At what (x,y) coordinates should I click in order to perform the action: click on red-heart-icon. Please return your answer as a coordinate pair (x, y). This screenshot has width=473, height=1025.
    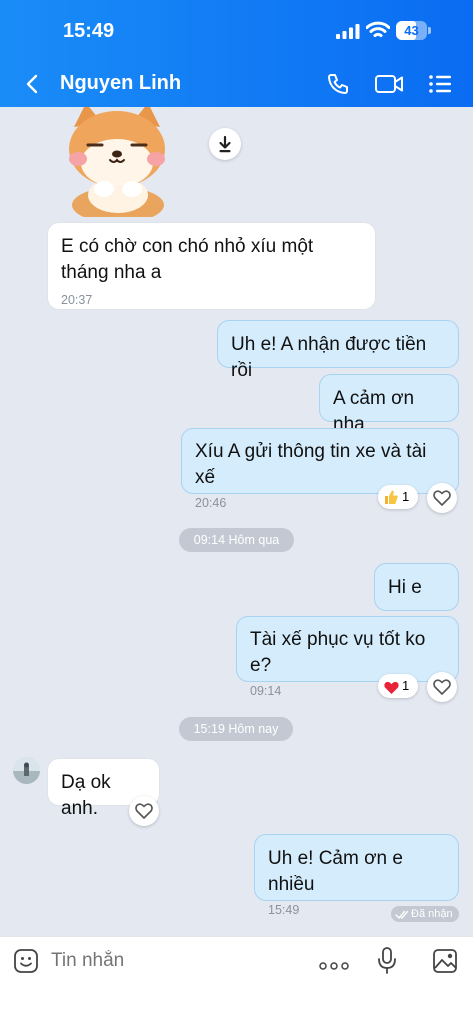
    Looking at the image, I should click on (391, 686).